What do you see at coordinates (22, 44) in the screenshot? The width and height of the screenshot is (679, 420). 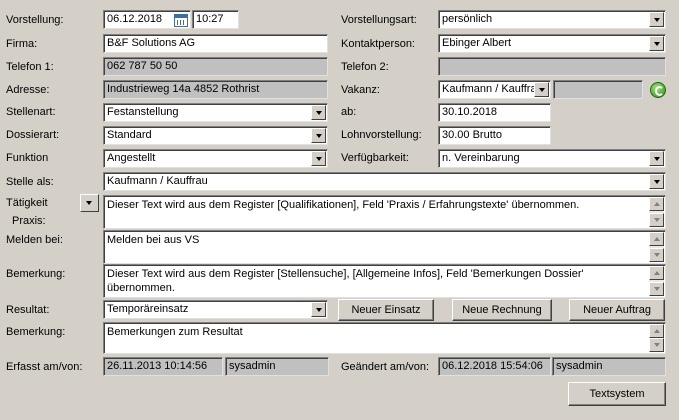 I see `label-firma: Firma:` at bounding box center [22, 44].